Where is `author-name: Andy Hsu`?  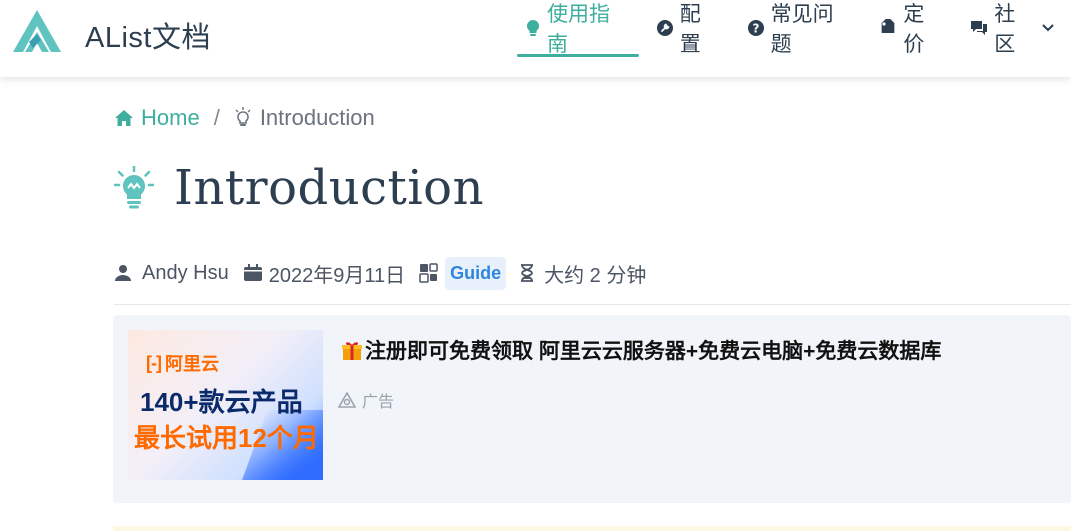 author-name: Andy Hsu is located at coordinates (185, 272).